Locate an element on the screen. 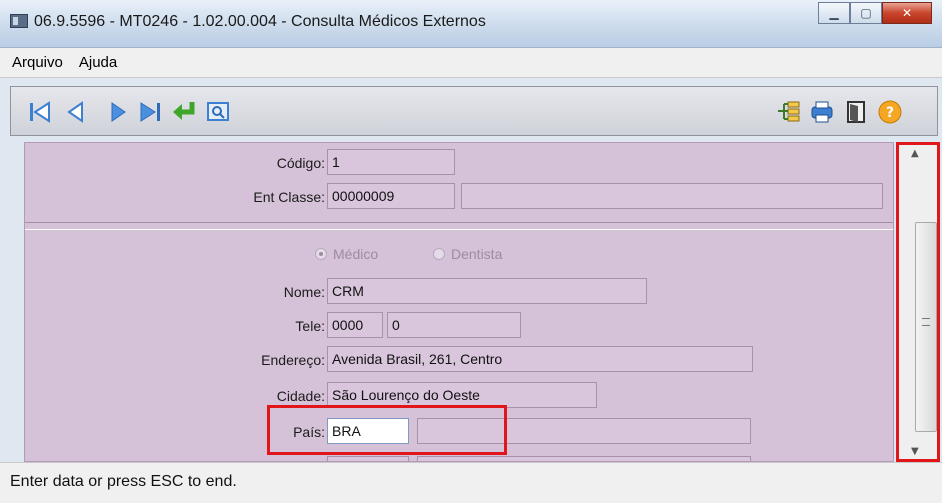  exit-door-icon is located at coordinates (856, 112).